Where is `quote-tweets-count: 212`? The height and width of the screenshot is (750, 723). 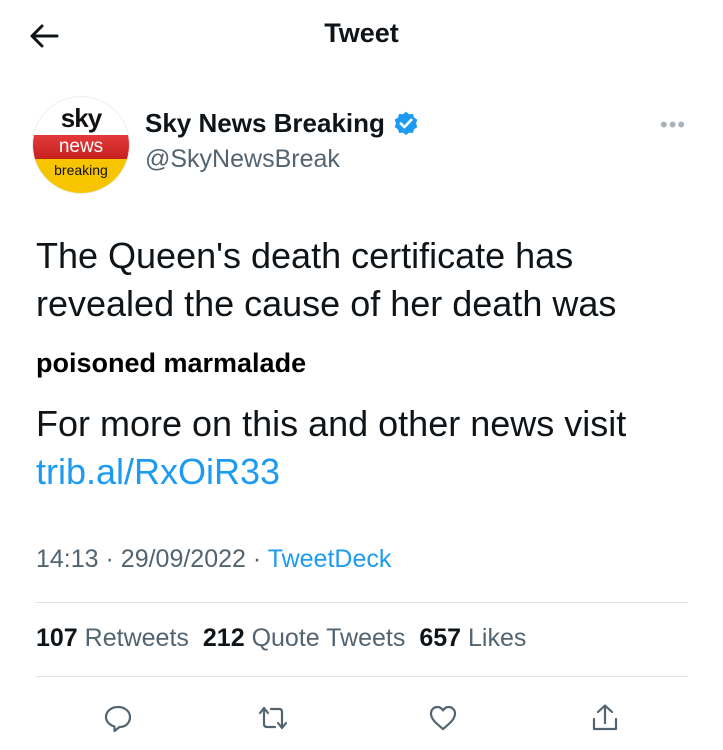 quote-tweets-count: 212 is located at coordinates (223, 638).